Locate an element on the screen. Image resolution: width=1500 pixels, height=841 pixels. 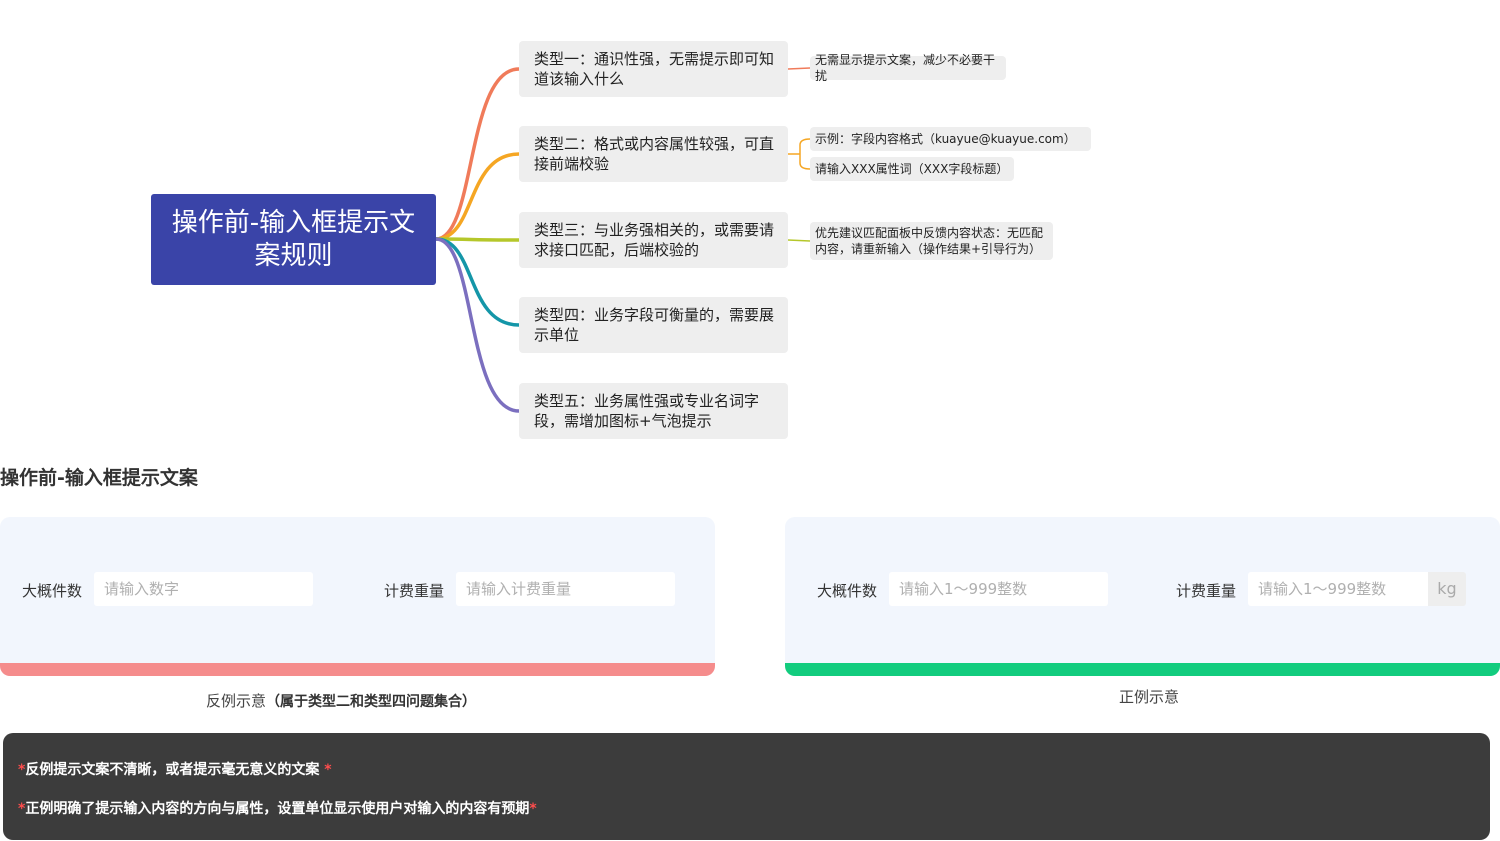
branch-node-type5: 类型五：业务属性强或专业名词字段，需增加图标+气泡提示 is located at coordinates (653, 411).